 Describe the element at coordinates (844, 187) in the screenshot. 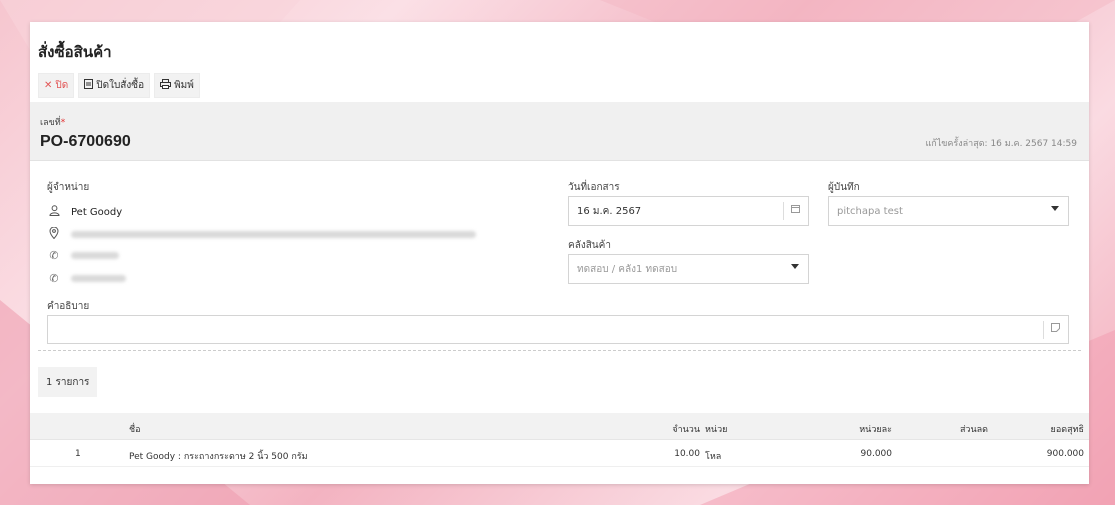

I see `recorder-label: ผู้บันทึก` at that location.